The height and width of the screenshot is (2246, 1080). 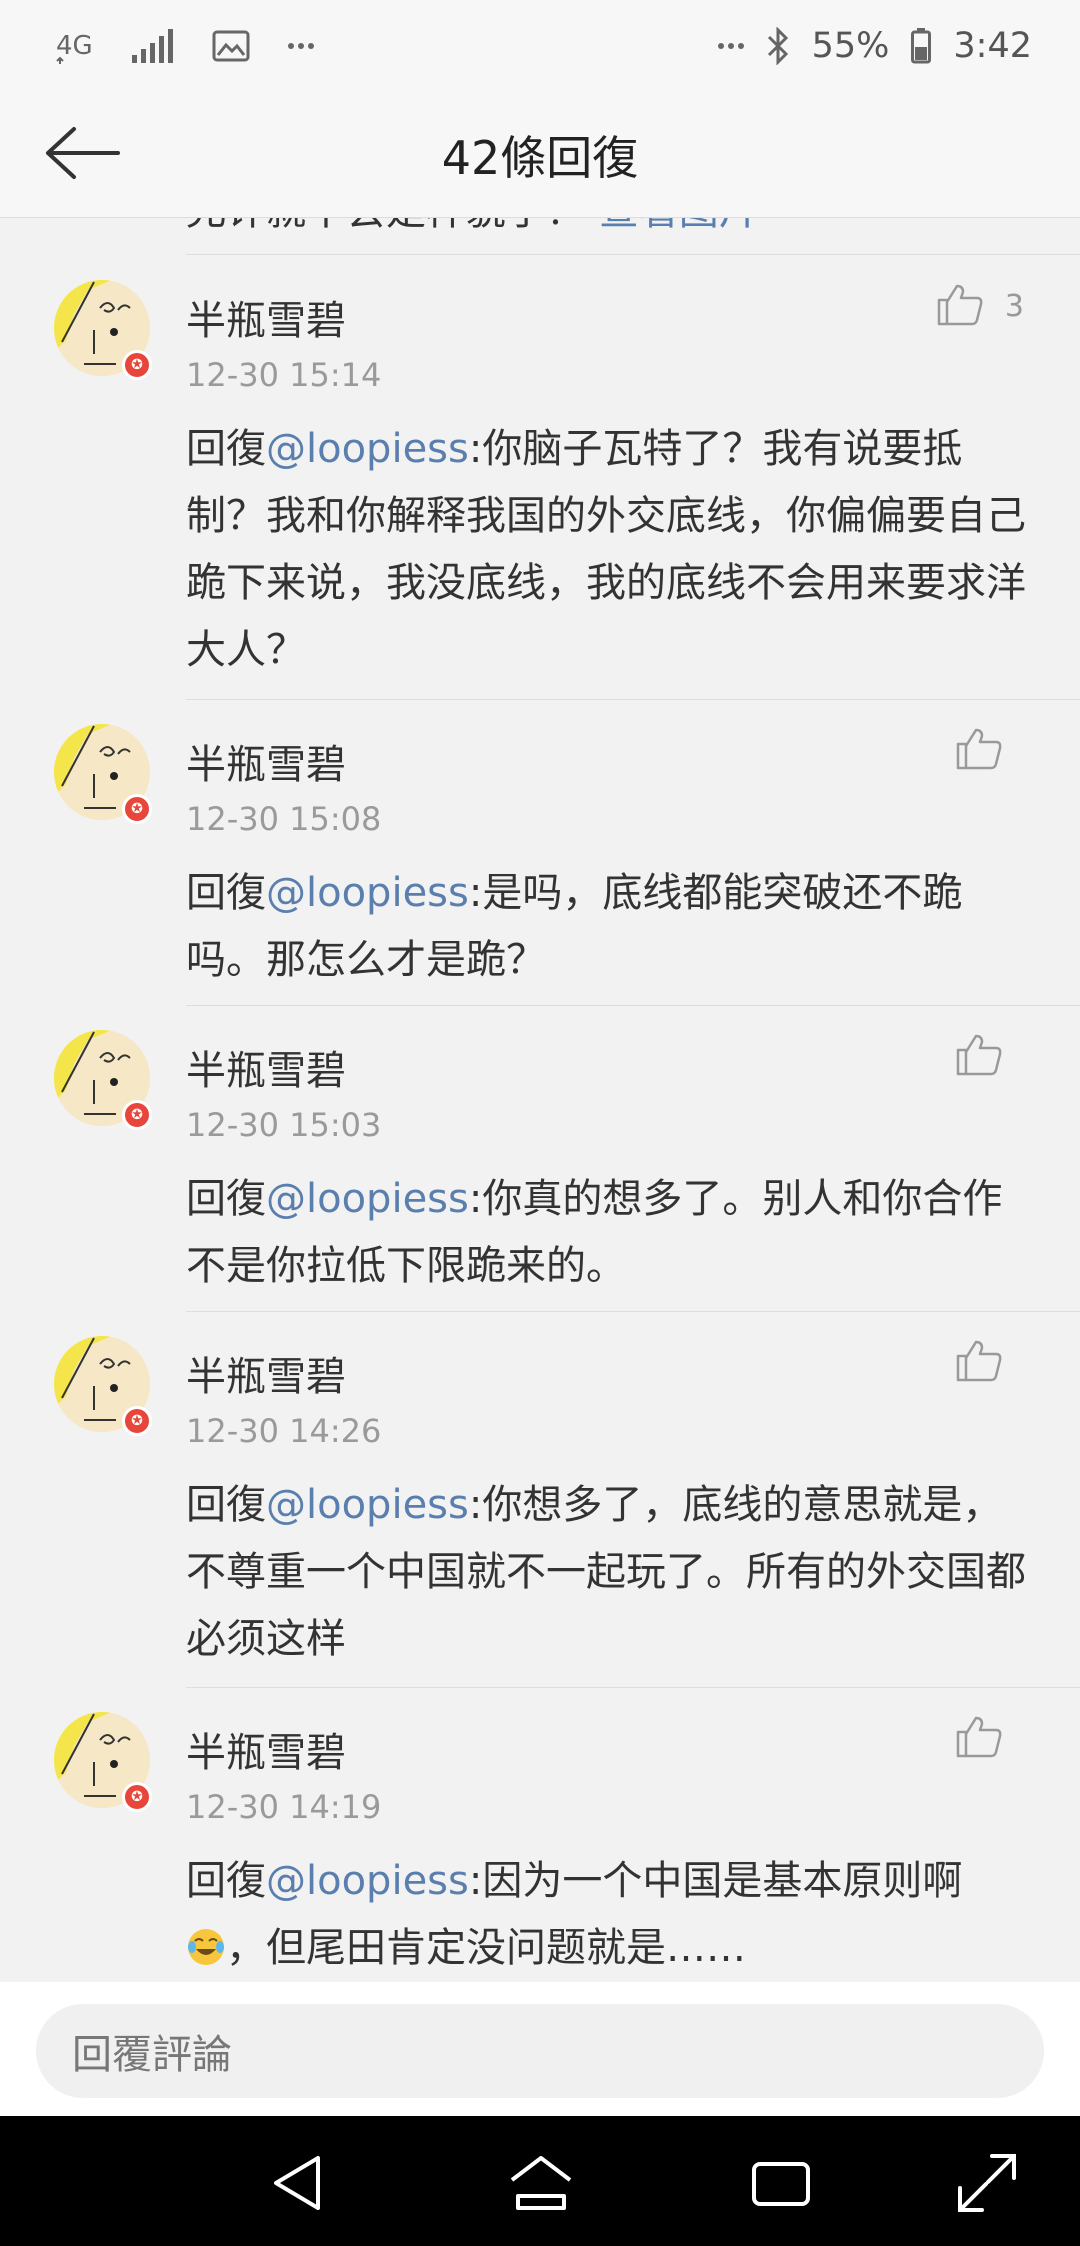 What do you see at coordinates (540, 46) in the screenshot?
I see `status-bar: 4G 55% 3:42` at bounding box center [540, 46].